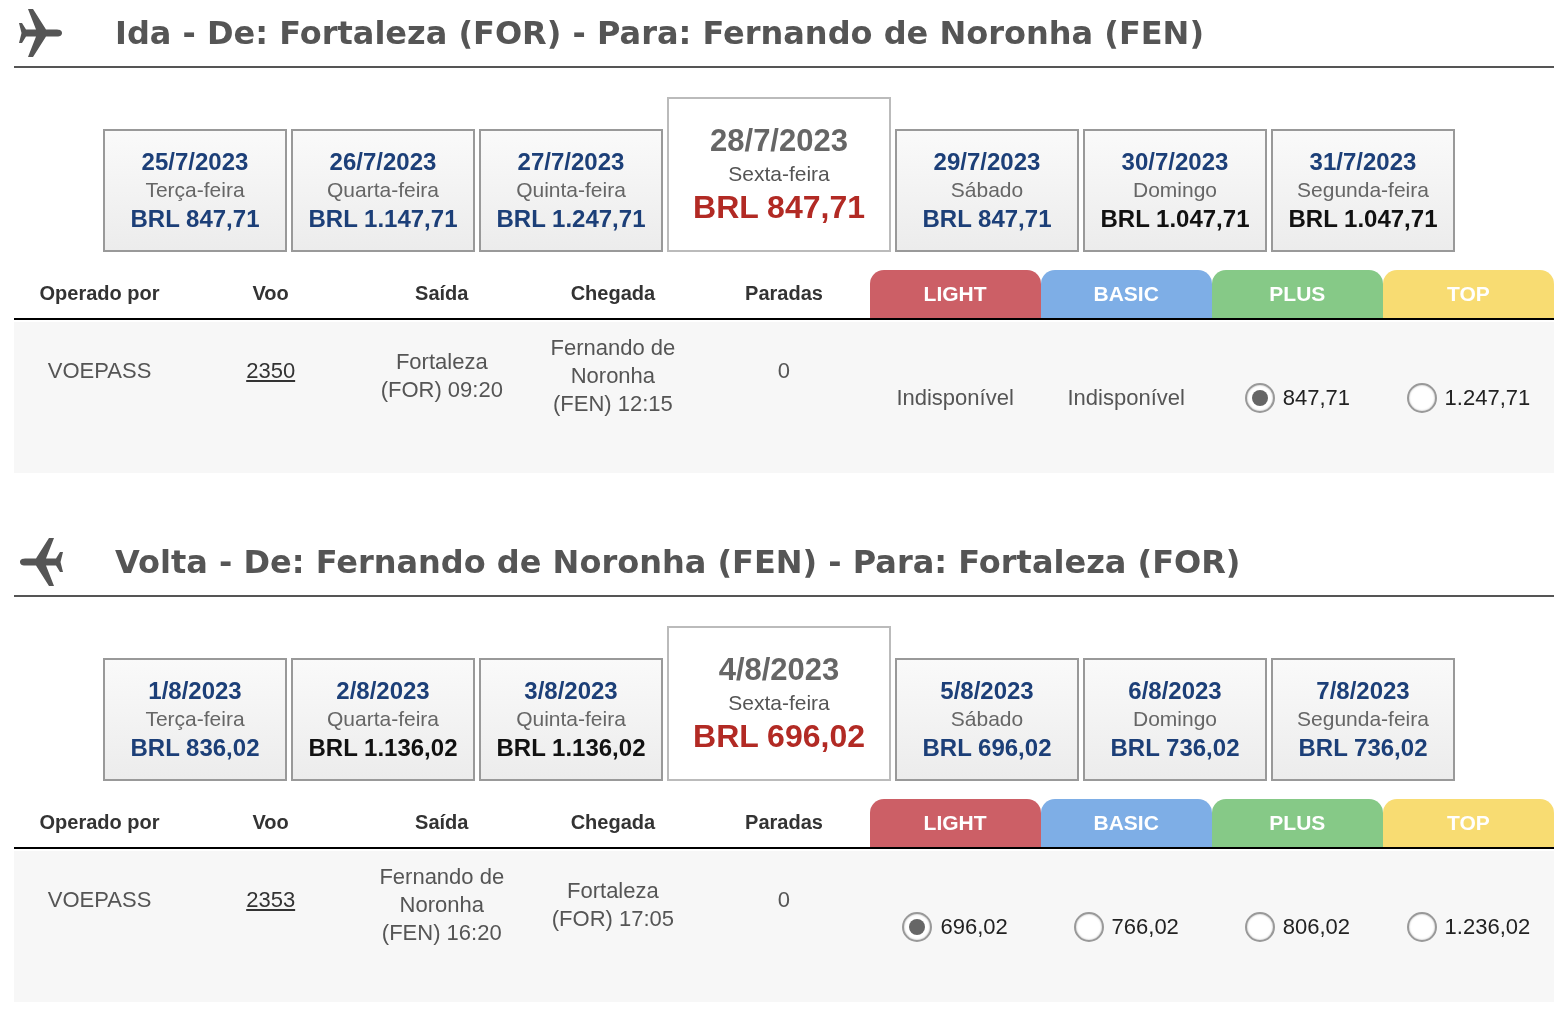  What do you see at coordinates (1145, 927) in the screenshot?
I see `fare-price: 766,02` at bounding box center [1145, 927].